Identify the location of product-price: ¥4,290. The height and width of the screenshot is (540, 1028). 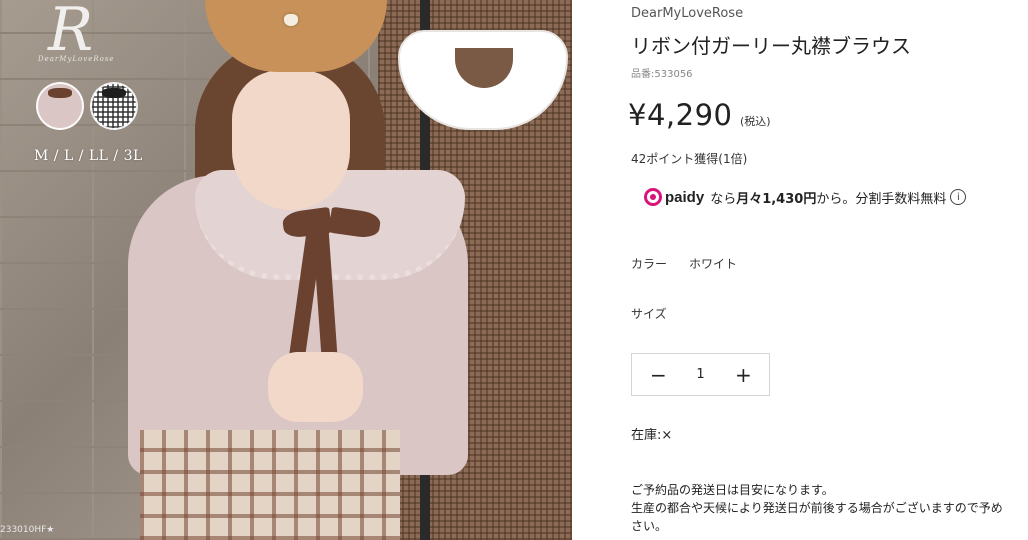
(680, 115).